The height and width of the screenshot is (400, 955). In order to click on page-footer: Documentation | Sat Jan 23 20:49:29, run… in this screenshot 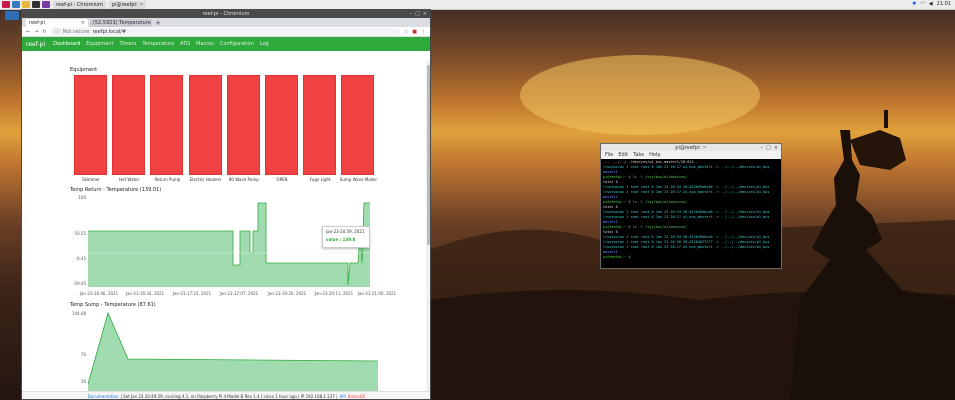, I will do `click(226, 395)`.